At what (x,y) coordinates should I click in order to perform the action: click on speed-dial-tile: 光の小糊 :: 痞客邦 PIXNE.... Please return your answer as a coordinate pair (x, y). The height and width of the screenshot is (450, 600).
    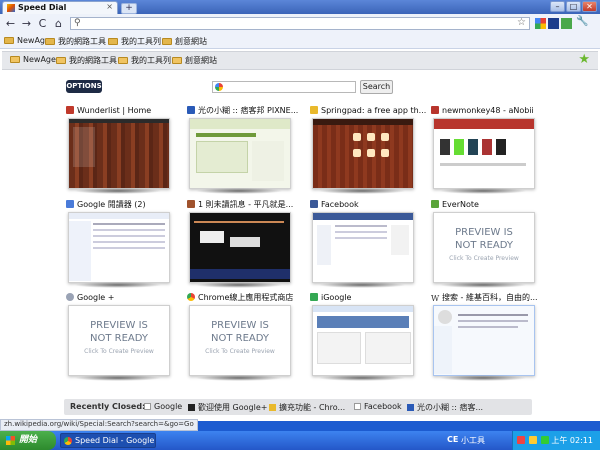
    Looking at the image, I should click on (248, 149).